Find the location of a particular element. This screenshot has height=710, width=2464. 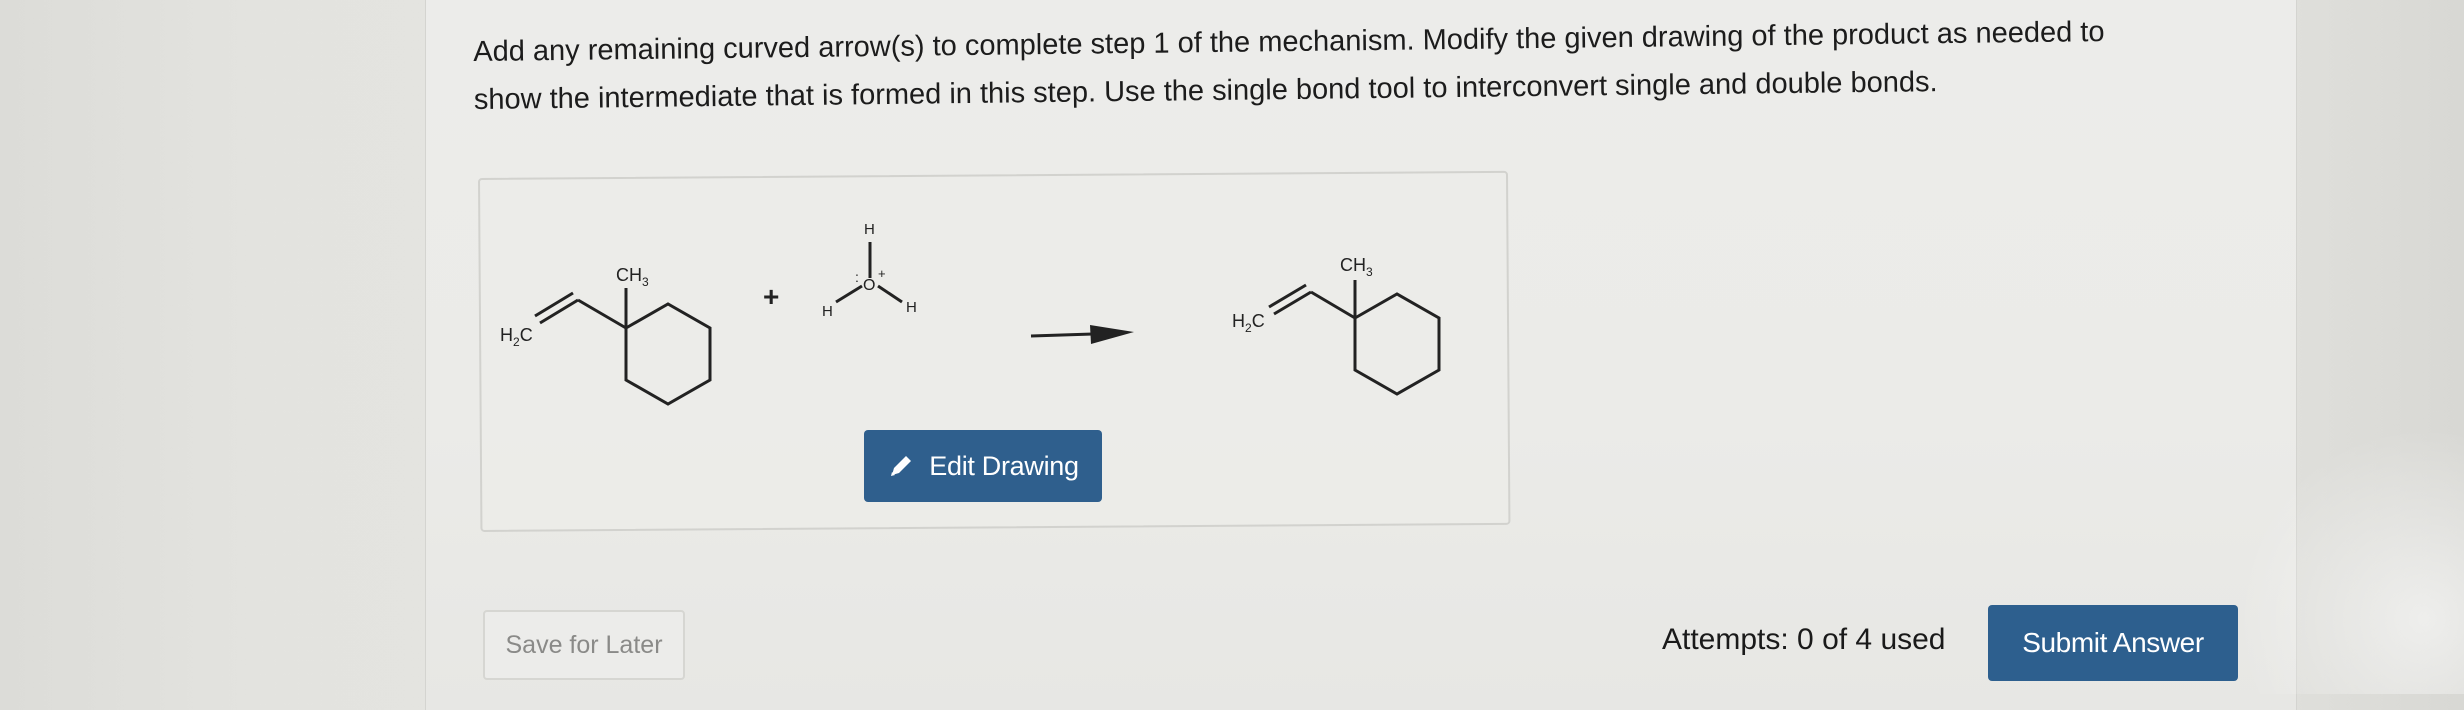

attempts-counter: Attempts: 0 of 4 used is located at coordinates (1804, 639).